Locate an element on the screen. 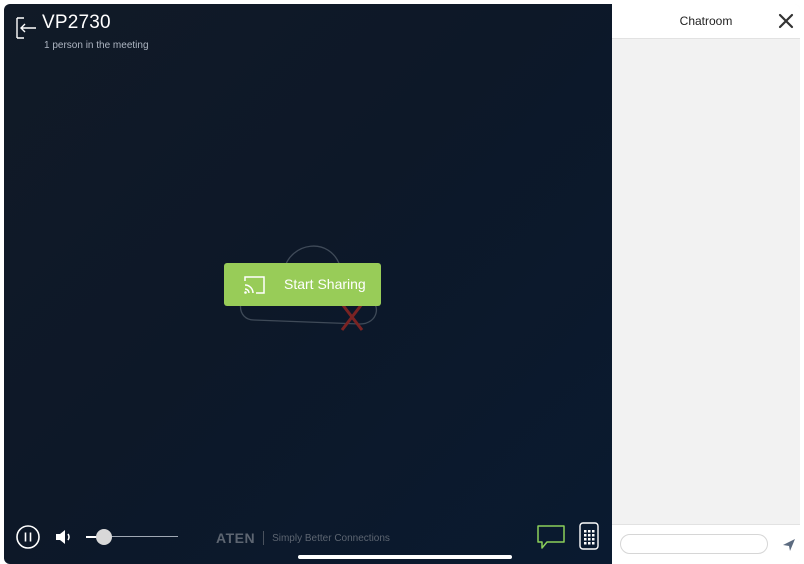  volume-slider is located at coordinates (132, 537).